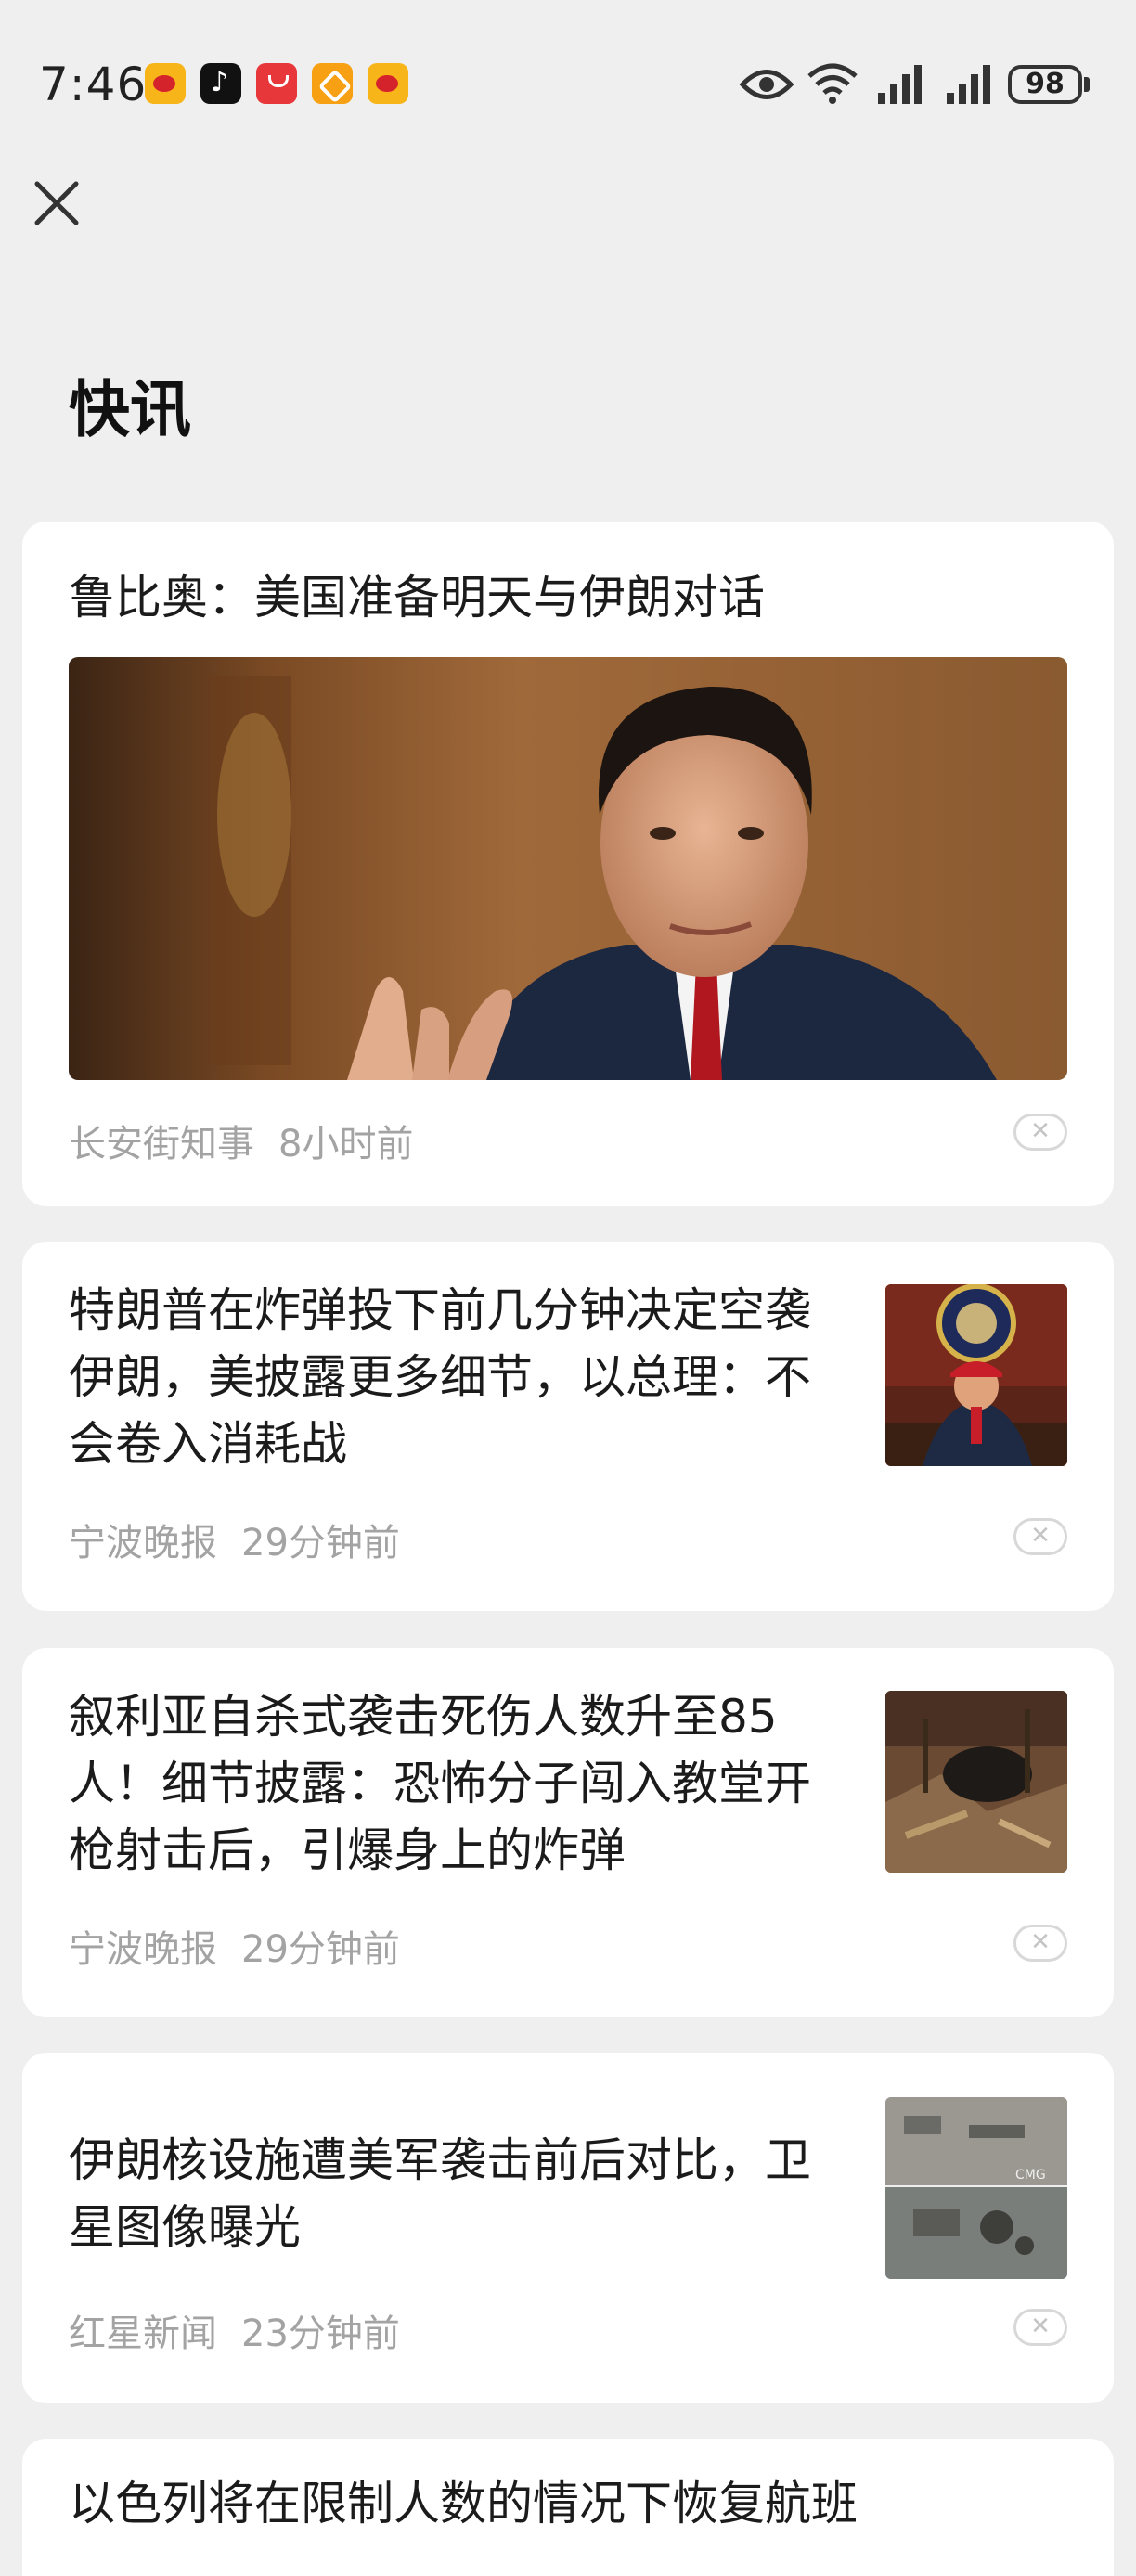 The image size is (1136, 2576). Describe the element at coordinates (234, 2330) in the screenshot. I see `news-meta: 红星新闻 23分钟前` at that location.